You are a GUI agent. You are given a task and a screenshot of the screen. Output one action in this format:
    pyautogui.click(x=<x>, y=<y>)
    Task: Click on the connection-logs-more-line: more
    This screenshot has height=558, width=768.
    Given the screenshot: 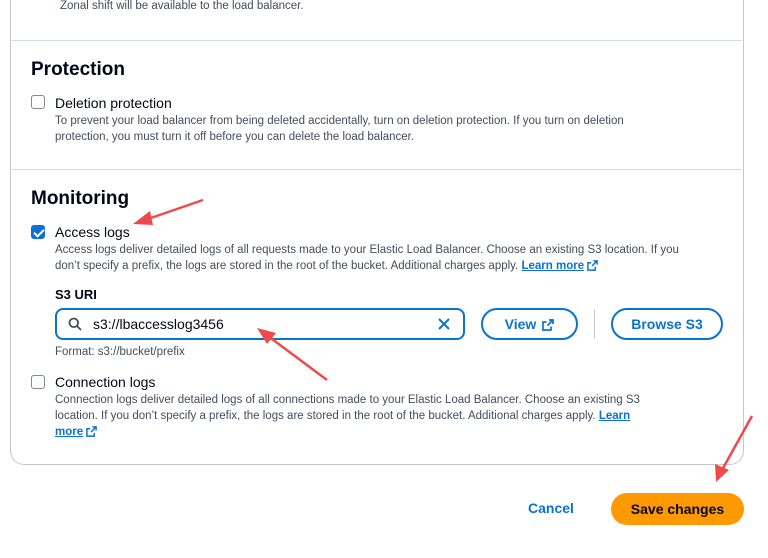 What is the action you would take?
    pyautogui.click(x=76, y=432)
    